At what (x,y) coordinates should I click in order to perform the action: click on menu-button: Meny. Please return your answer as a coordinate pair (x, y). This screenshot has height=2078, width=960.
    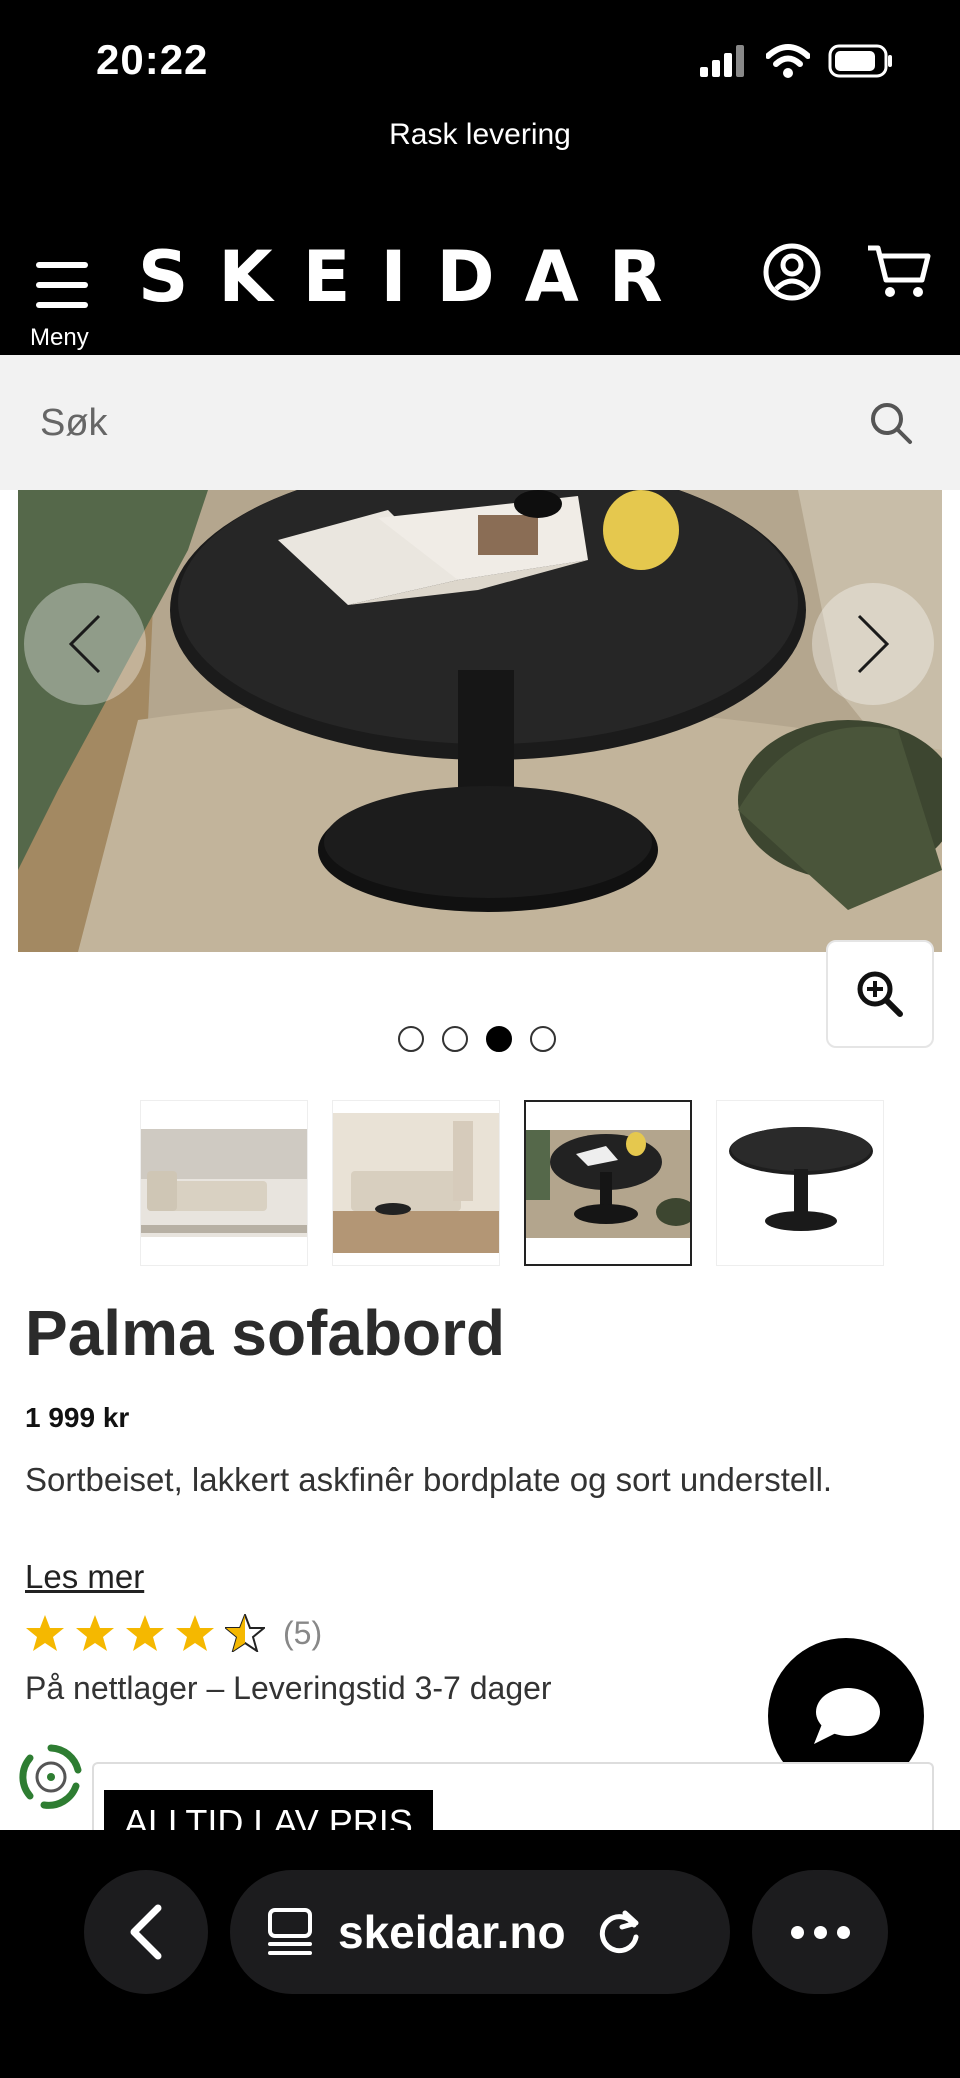
    Looking at the image, I should click on (63, 295).